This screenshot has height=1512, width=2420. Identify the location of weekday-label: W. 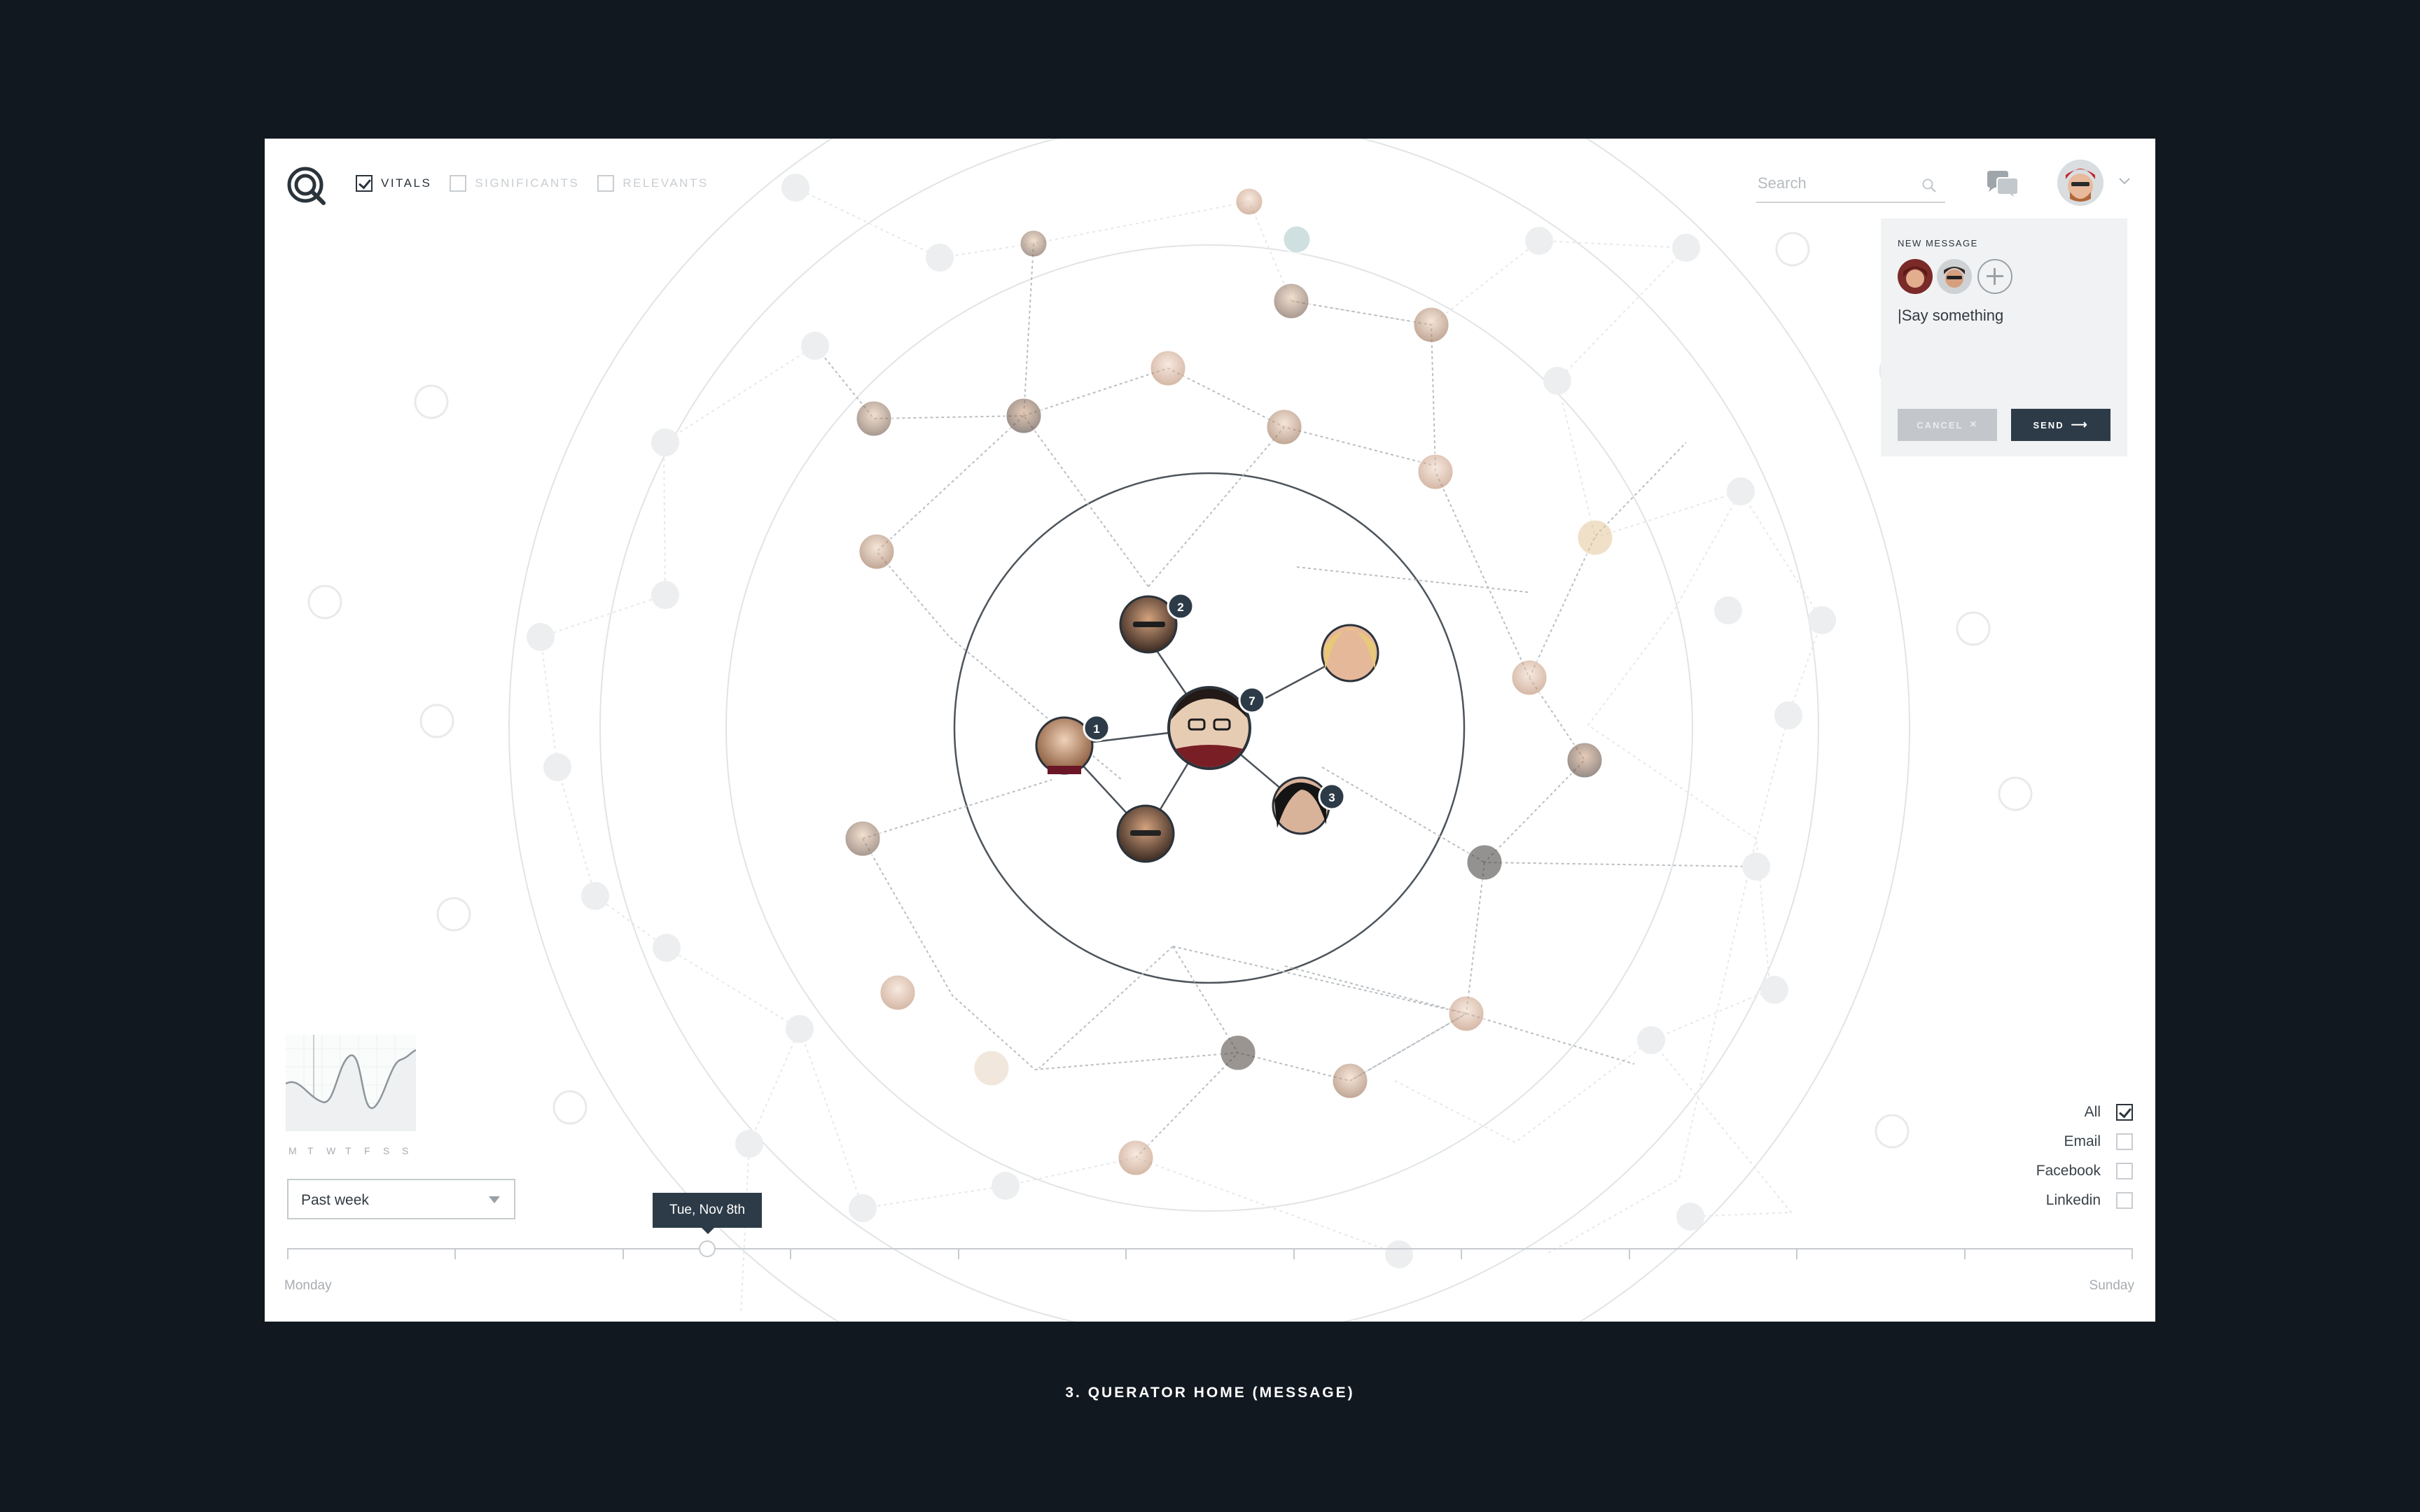
(331, 1150).